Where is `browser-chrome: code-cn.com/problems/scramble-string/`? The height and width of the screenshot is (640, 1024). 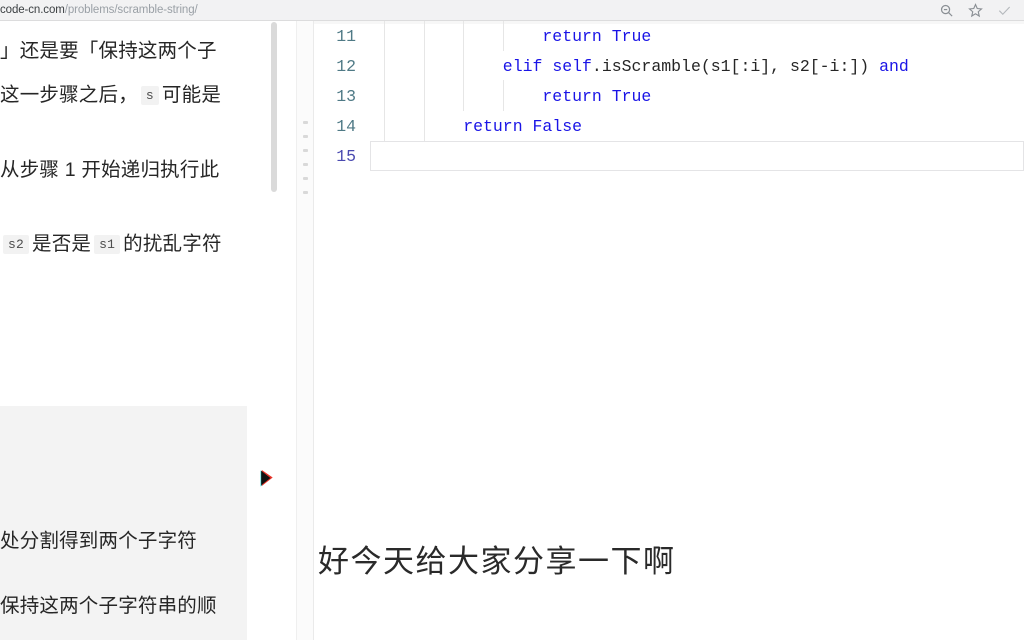 browser-chrome: code-cn.com/problems/scramble-string/ is located at coordinates (512, 10).